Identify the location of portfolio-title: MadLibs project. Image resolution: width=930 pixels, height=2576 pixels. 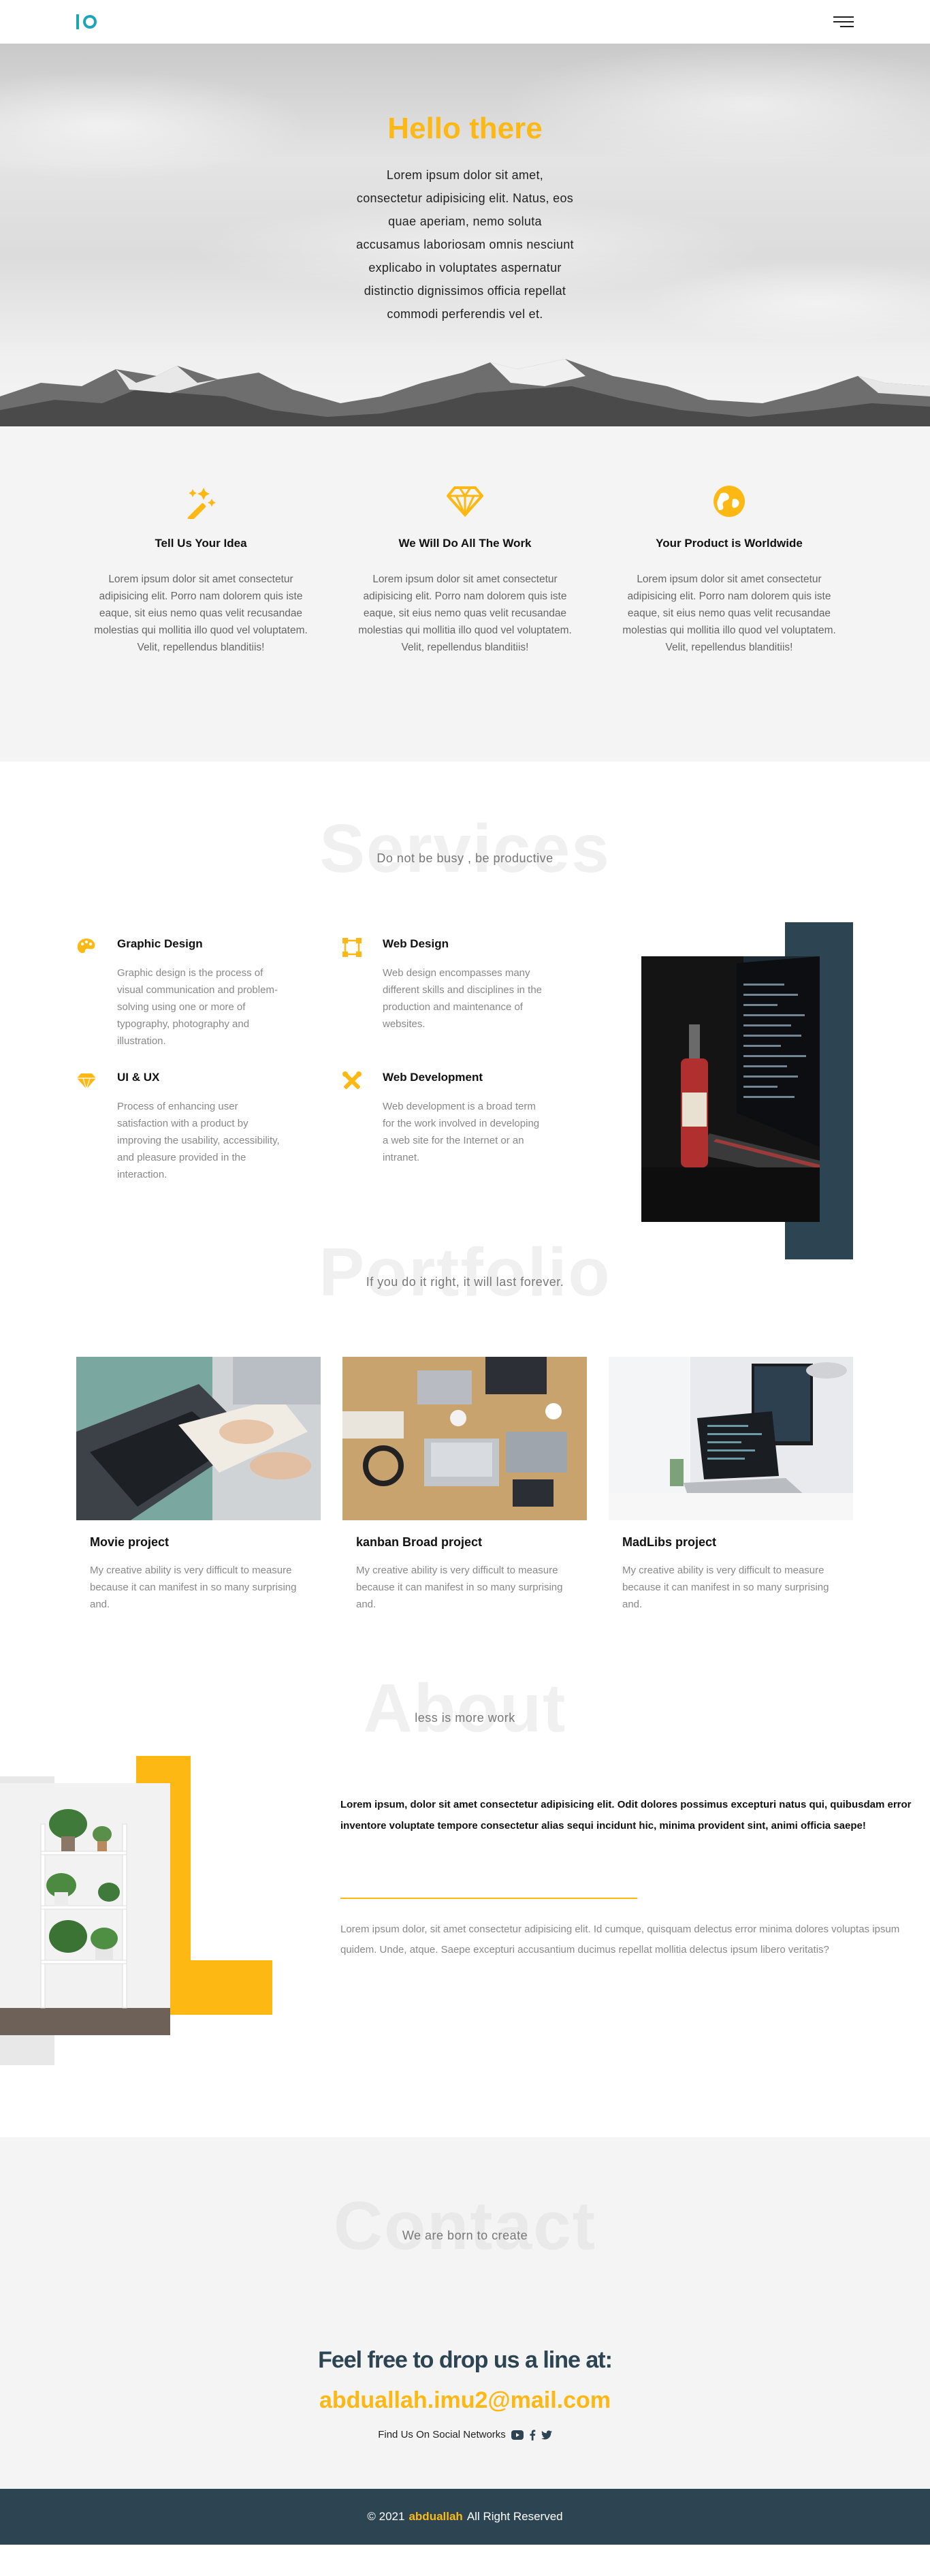
(669, 1542).